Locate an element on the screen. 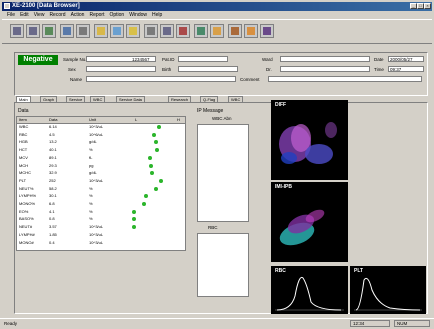 The width and height of the screenshot is (434, 329). name-field is located at coordinates (161, 79).